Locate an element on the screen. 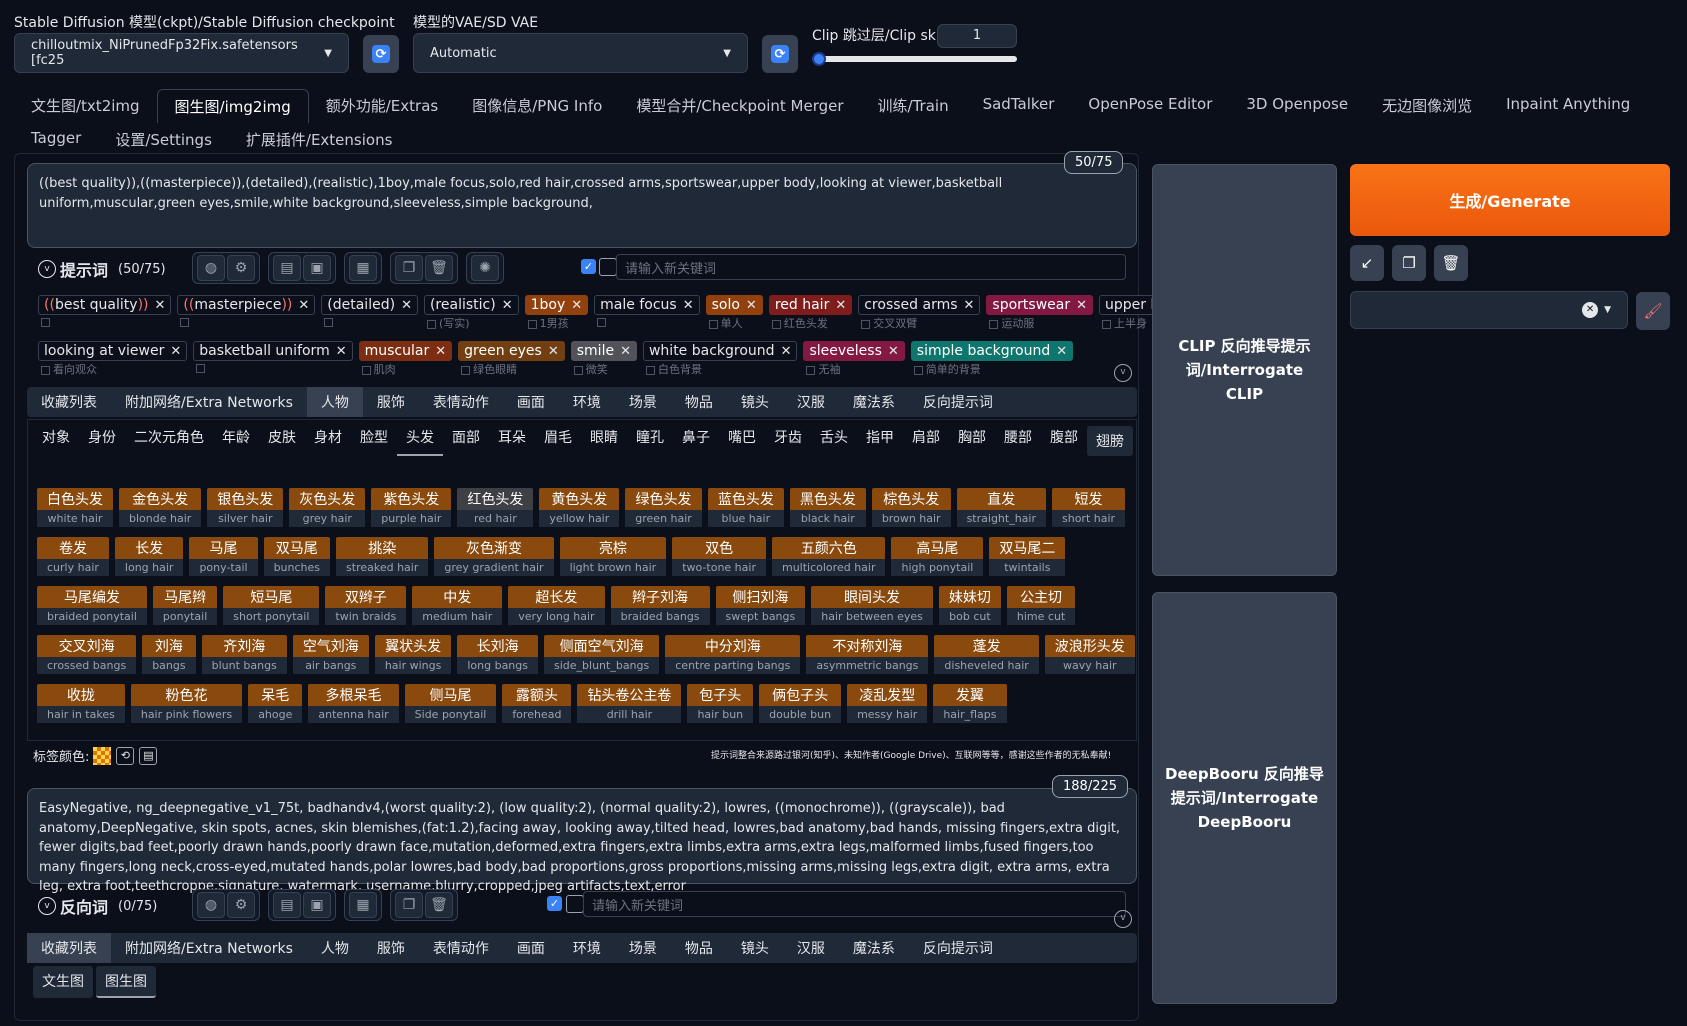 The height and width of the screenshot is (1026, 1687). category-tab: 附加网络/Extra Networks is located at coordinates (209, 402).